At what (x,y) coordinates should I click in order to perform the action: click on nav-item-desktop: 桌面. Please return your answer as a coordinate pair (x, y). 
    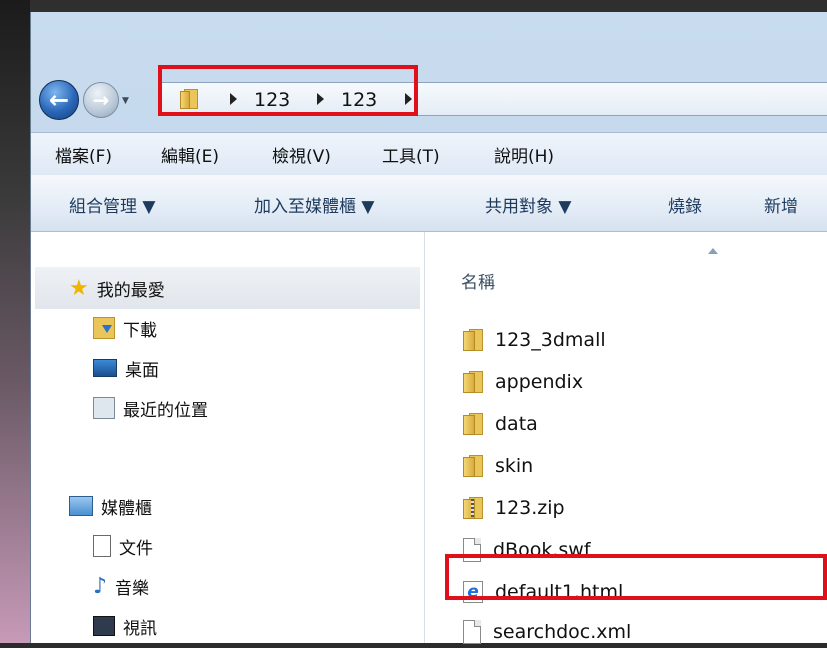
    Looking at the image, I should click on (126, 368).